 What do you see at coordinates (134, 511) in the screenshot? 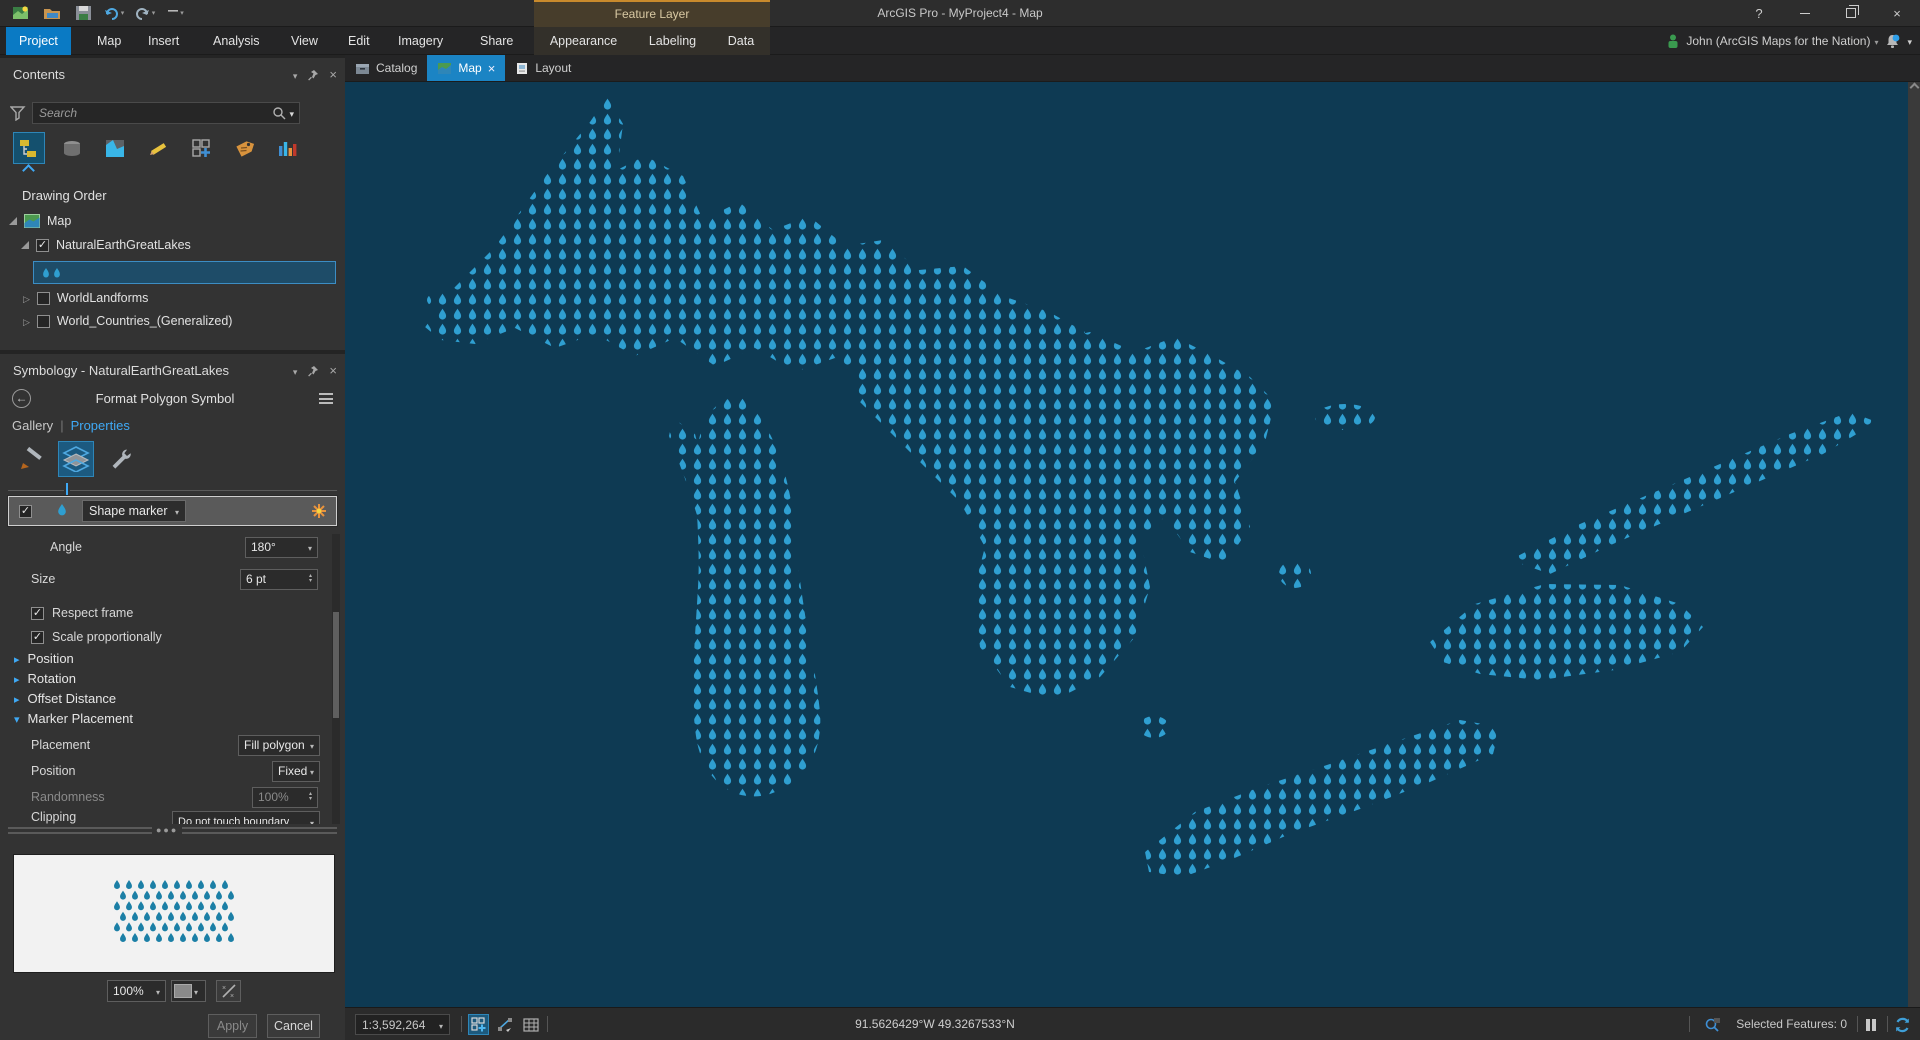
I see `symbol-layer-type-dropdown: Shape marker` at bounding box center [134, 511].